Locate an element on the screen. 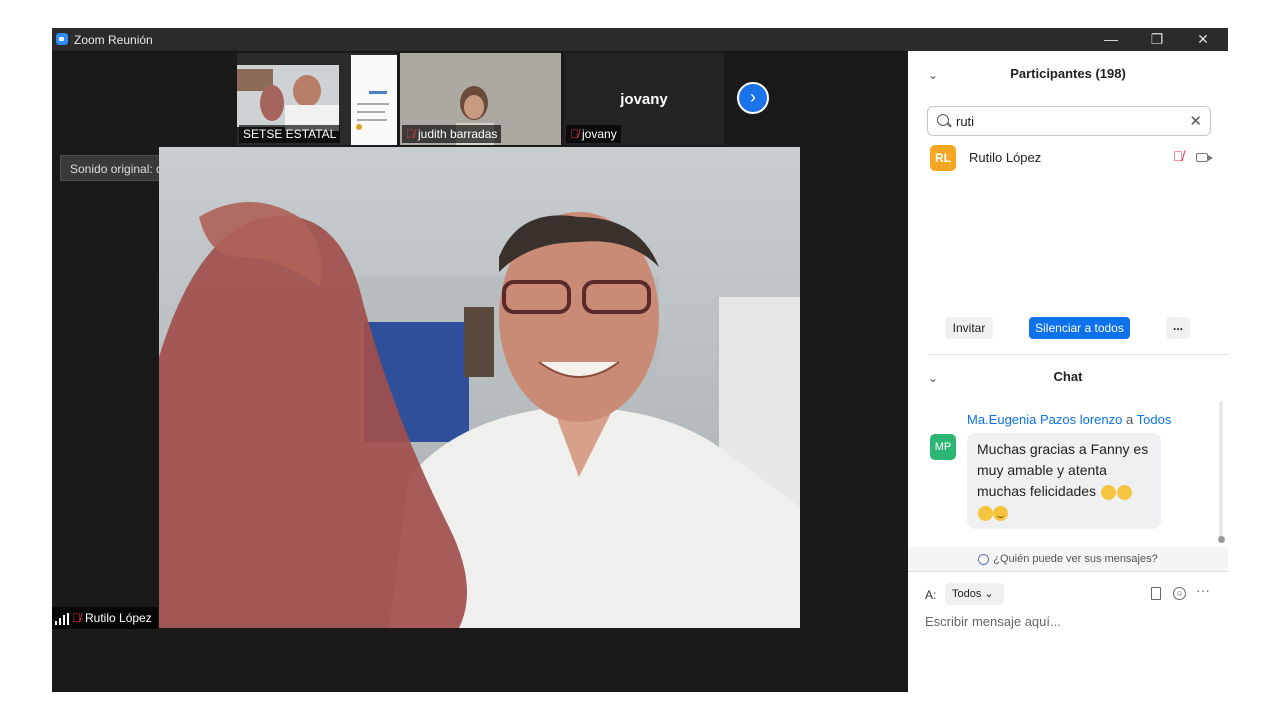  message-sender: Ma.Eugenia Pazos lorenzo is located at coordinates (1044, 419).